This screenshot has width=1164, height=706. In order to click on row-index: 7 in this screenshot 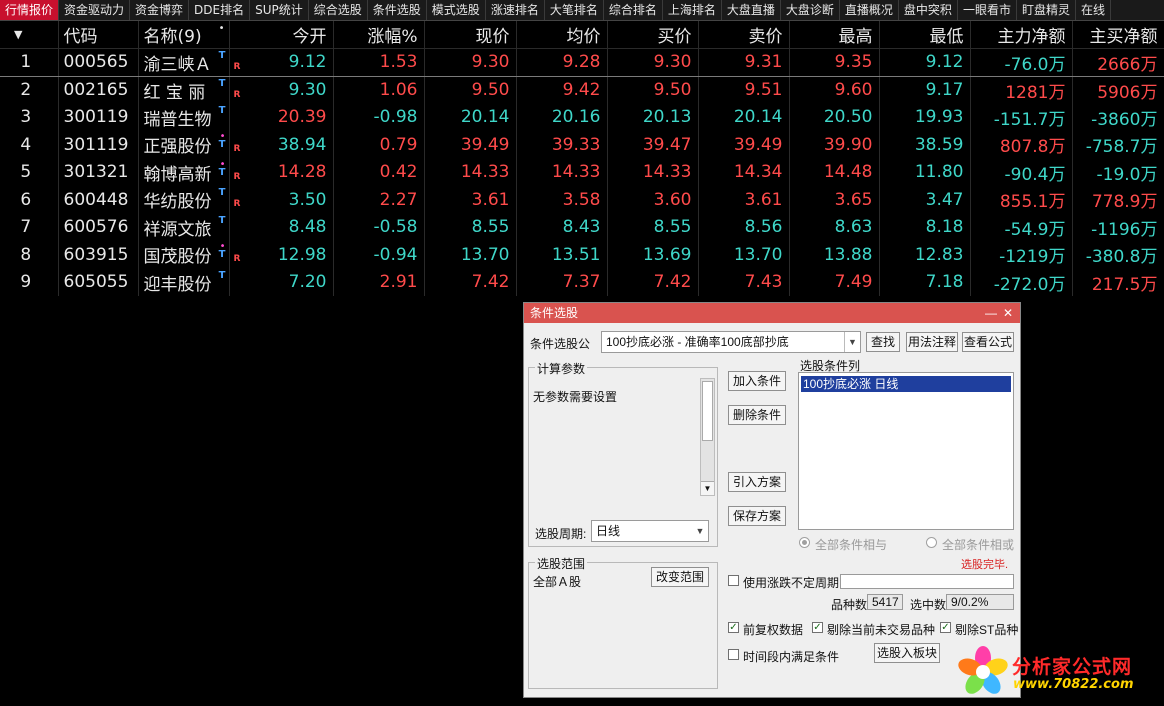, I will do `click(29, 227)`.